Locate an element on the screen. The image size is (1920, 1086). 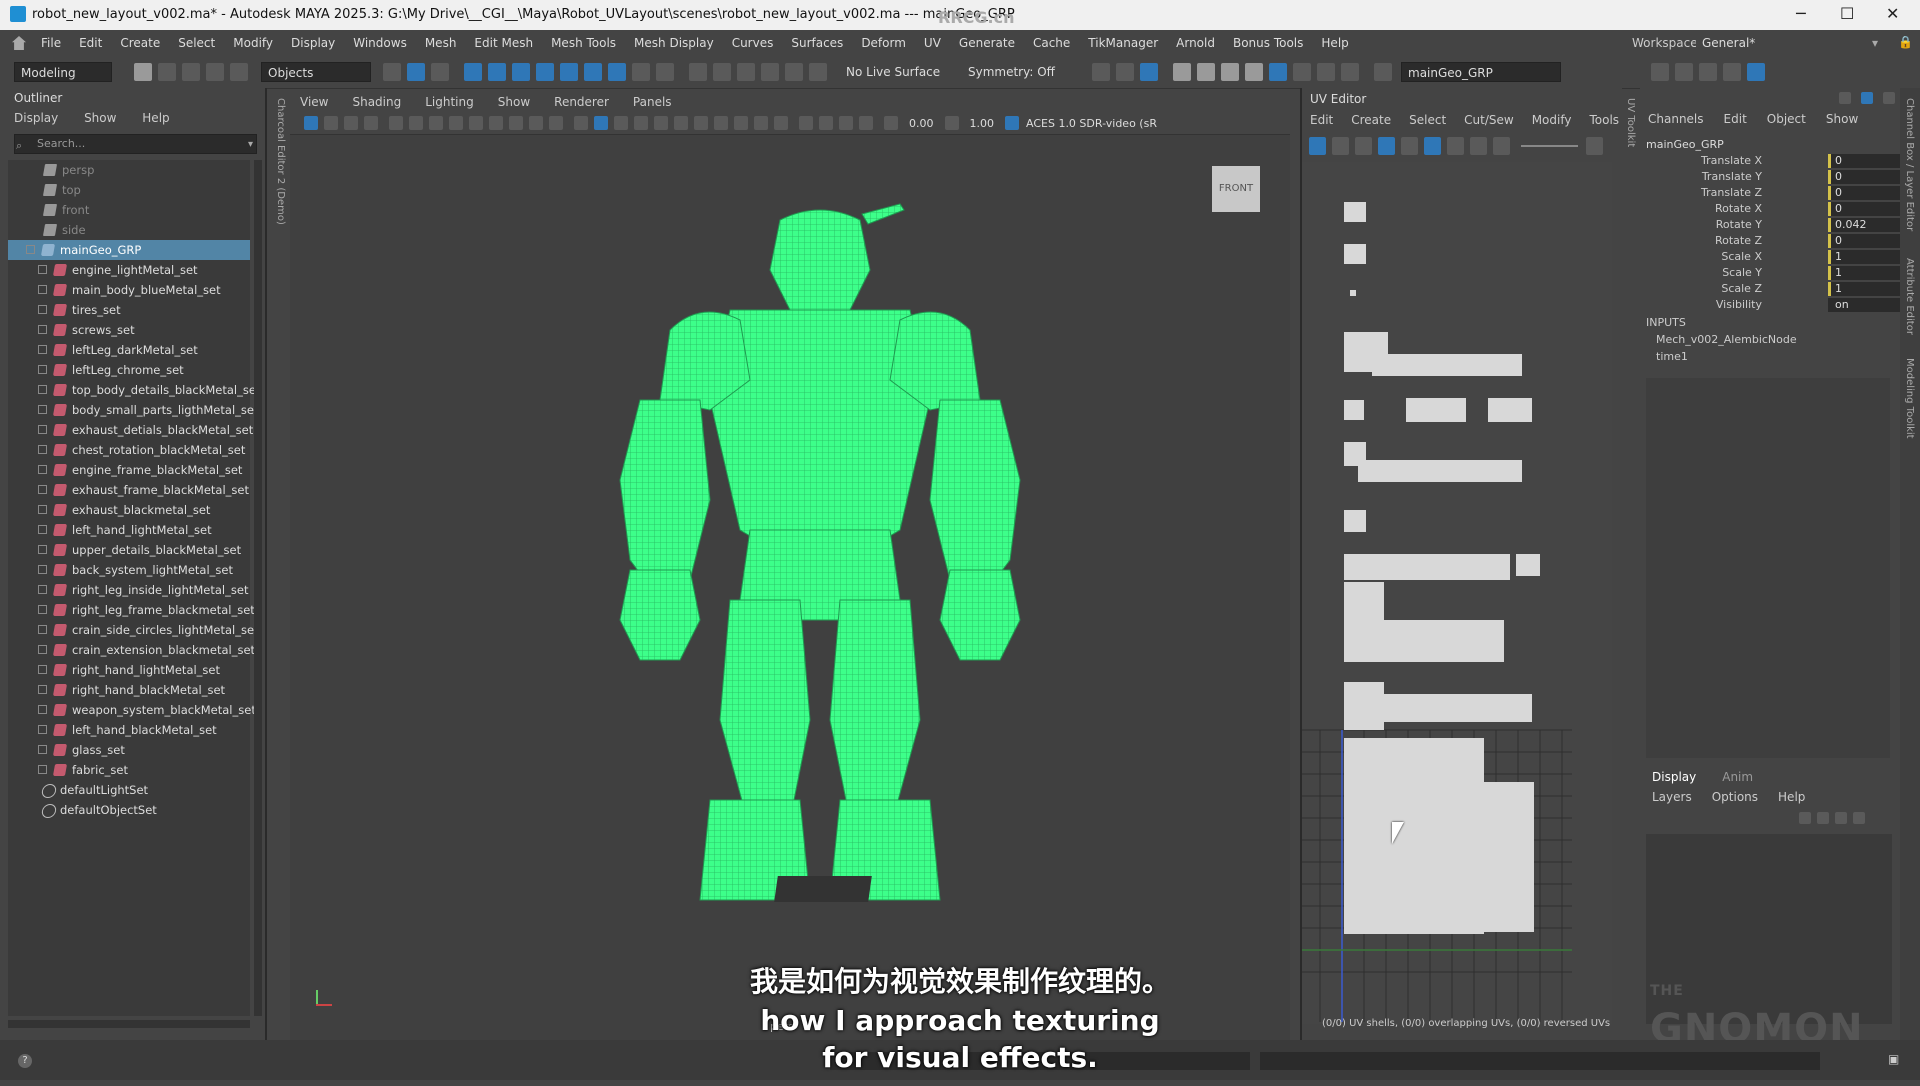
uv-menu-modify: Modify is located at coordinates (1552, 120).